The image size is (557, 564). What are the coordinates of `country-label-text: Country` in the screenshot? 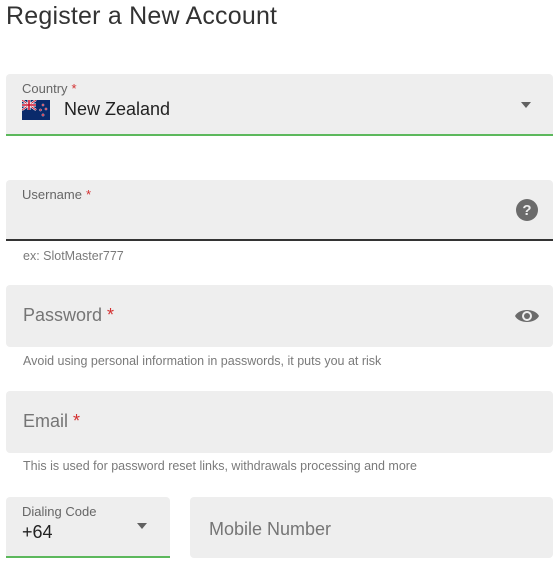 It's located at (45, 88).